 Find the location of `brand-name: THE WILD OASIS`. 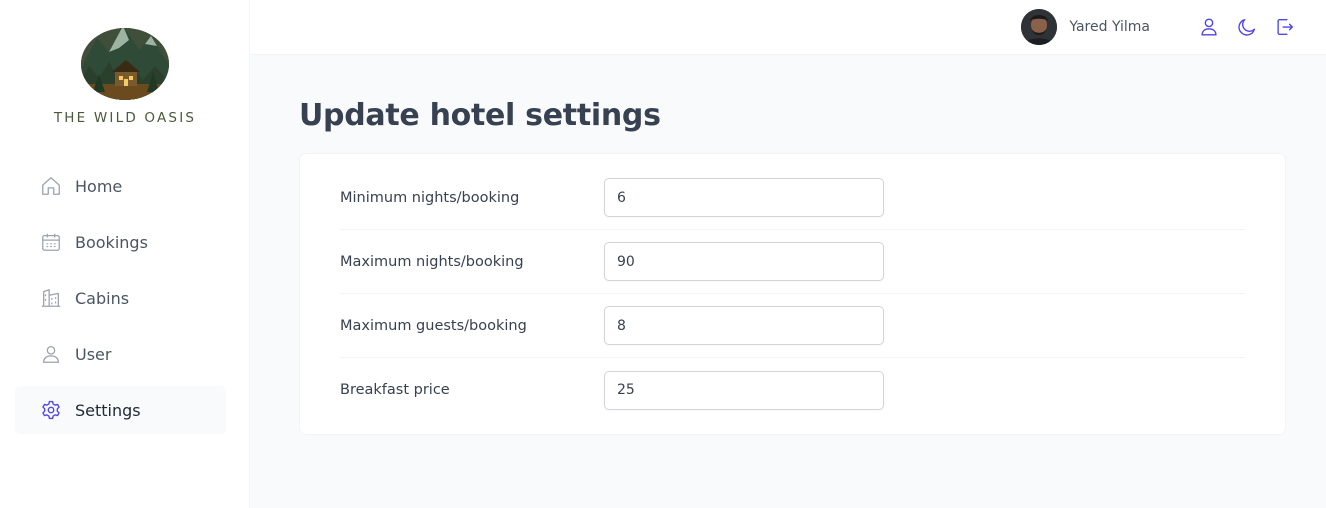

brand-name: THE WILD OASIS is located at coordinates (125, 118).